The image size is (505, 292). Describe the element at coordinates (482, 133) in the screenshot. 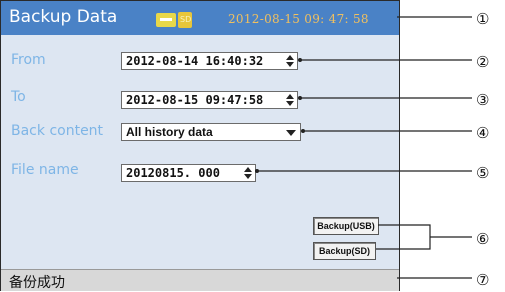

I see `callout-4: ④` at that location.